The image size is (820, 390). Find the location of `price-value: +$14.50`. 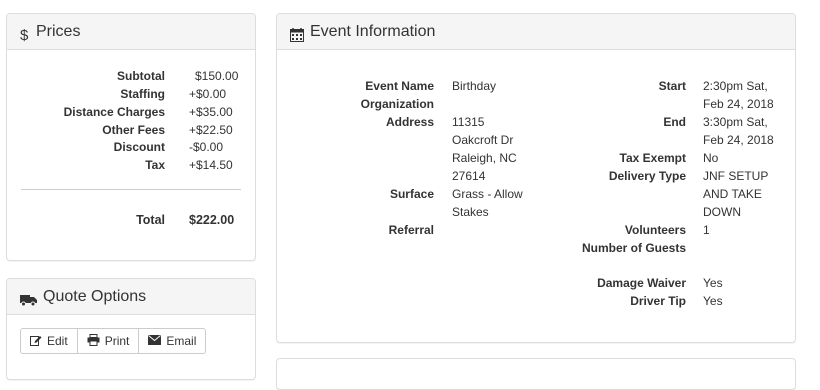

price-value: +$14.50 is located at coordinates (211, 165).